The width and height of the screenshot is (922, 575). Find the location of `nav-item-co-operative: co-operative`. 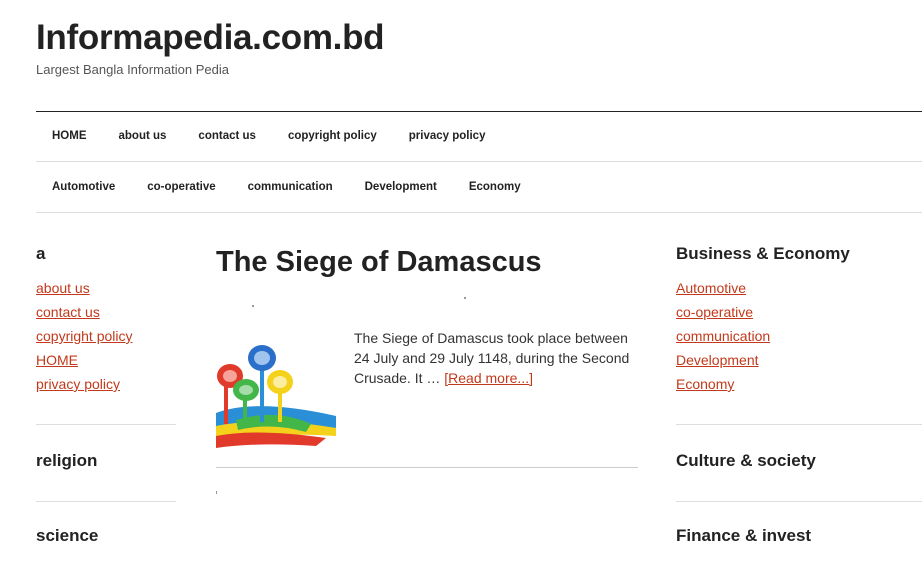

nav-item-co-operative: co-operative is located at coordinates (181, 187).